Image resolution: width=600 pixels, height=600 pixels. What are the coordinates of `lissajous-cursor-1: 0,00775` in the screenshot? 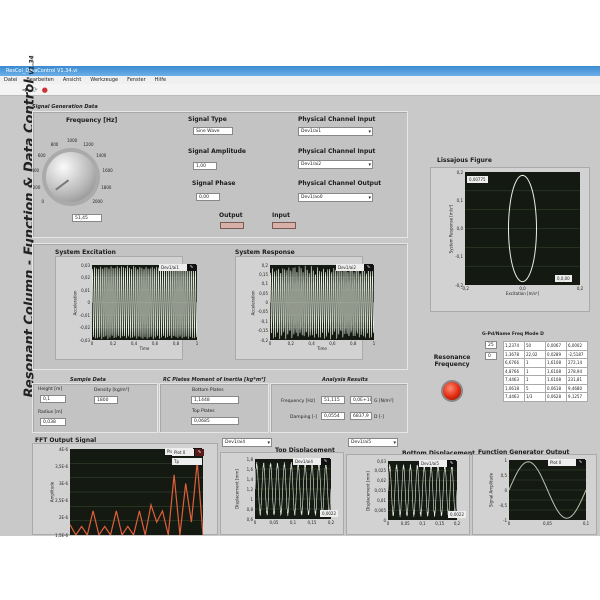 It's located at (477, 179).